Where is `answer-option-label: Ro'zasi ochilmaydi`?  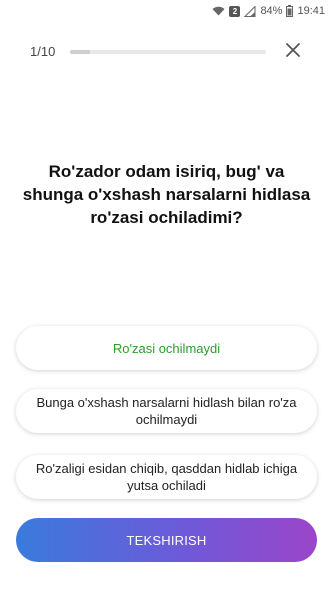 answer-option-label: Ro'zasi ochilmaydi is located at coordinates (166, 348).